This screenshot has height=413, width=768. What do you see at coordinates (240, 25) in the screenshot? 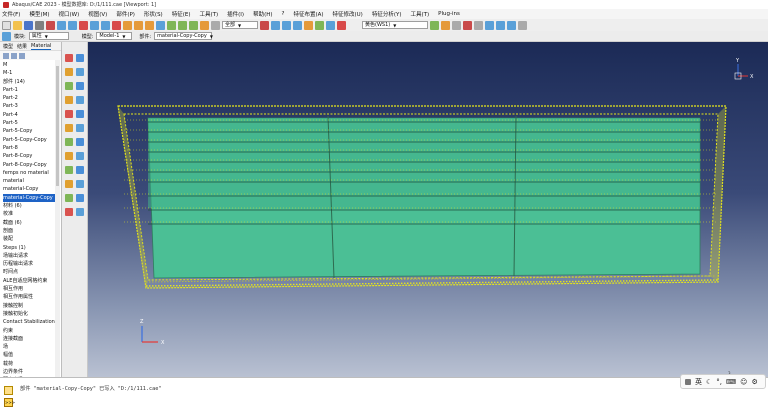
I see `selection-filter-combo: 全部 ▼` at bounding box center [240, 25].